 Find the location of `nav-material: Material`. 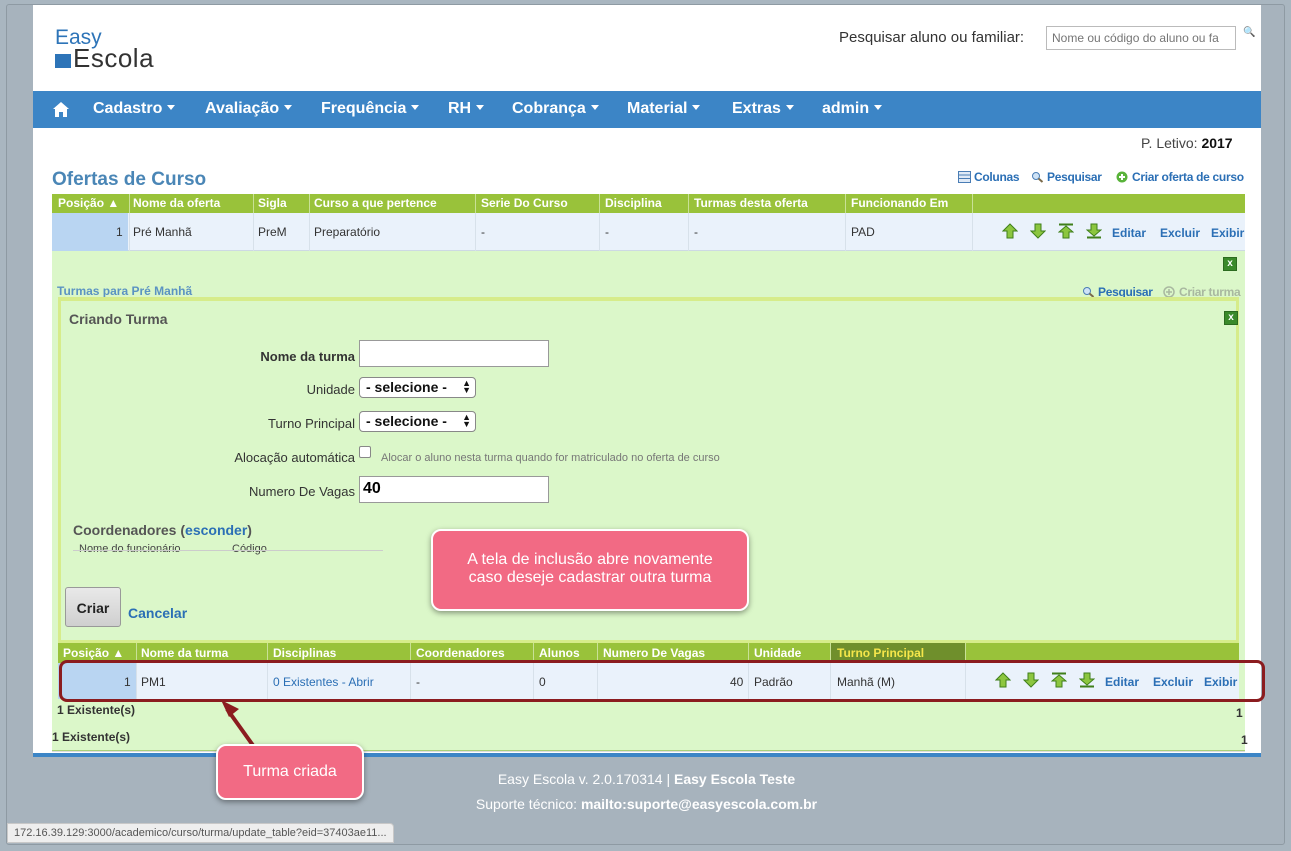

nav-material: Material is located at coordinates (664, 109).